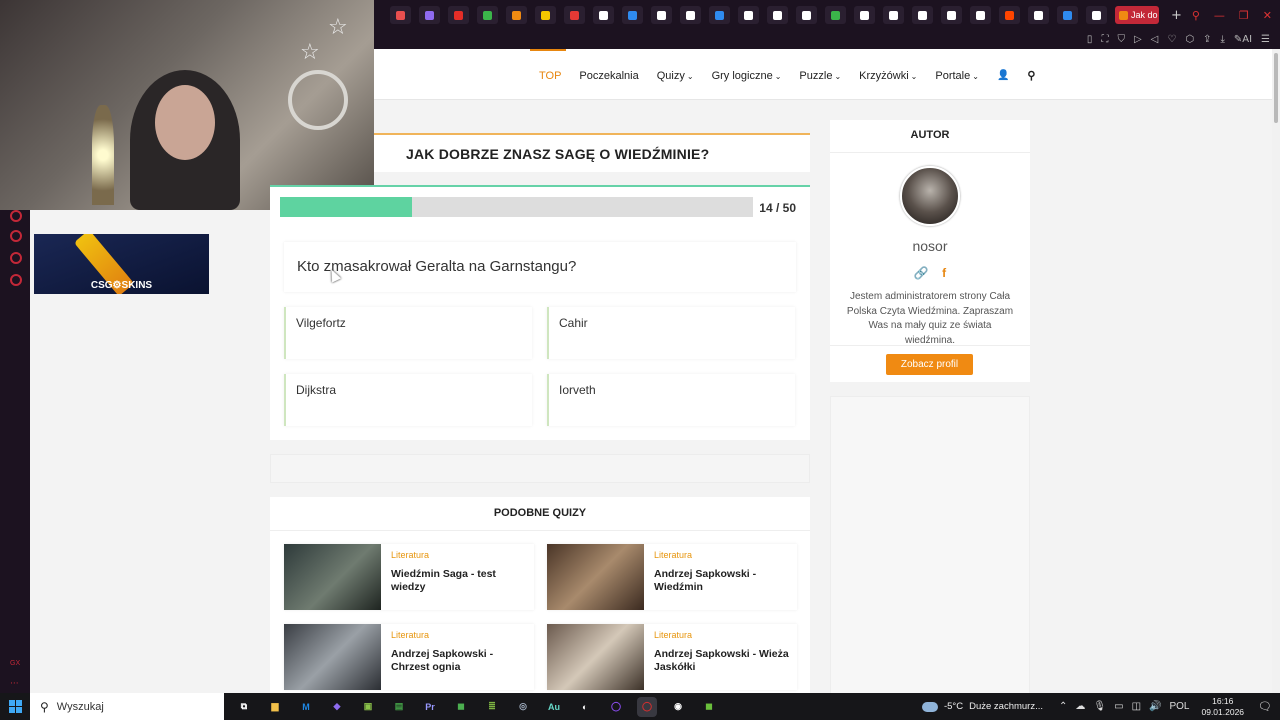 The height and width of the screenshot is (720, 1280). I want to click on clock: 16:16 09.01.2026, so click(1222, 707).